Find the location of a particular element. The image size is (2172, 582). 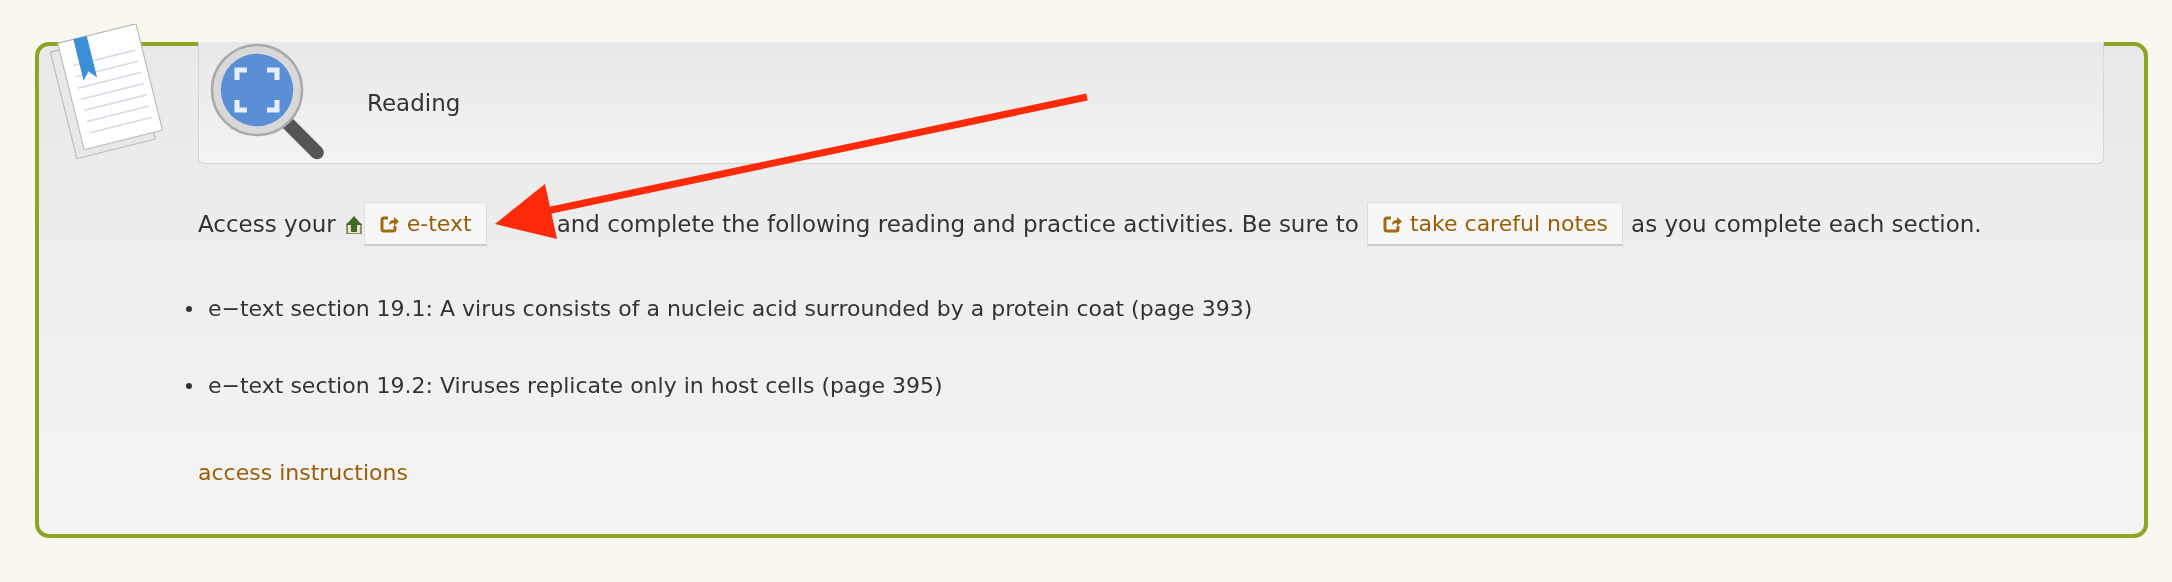

section-title: Reading is located at coordinates (414, 102).